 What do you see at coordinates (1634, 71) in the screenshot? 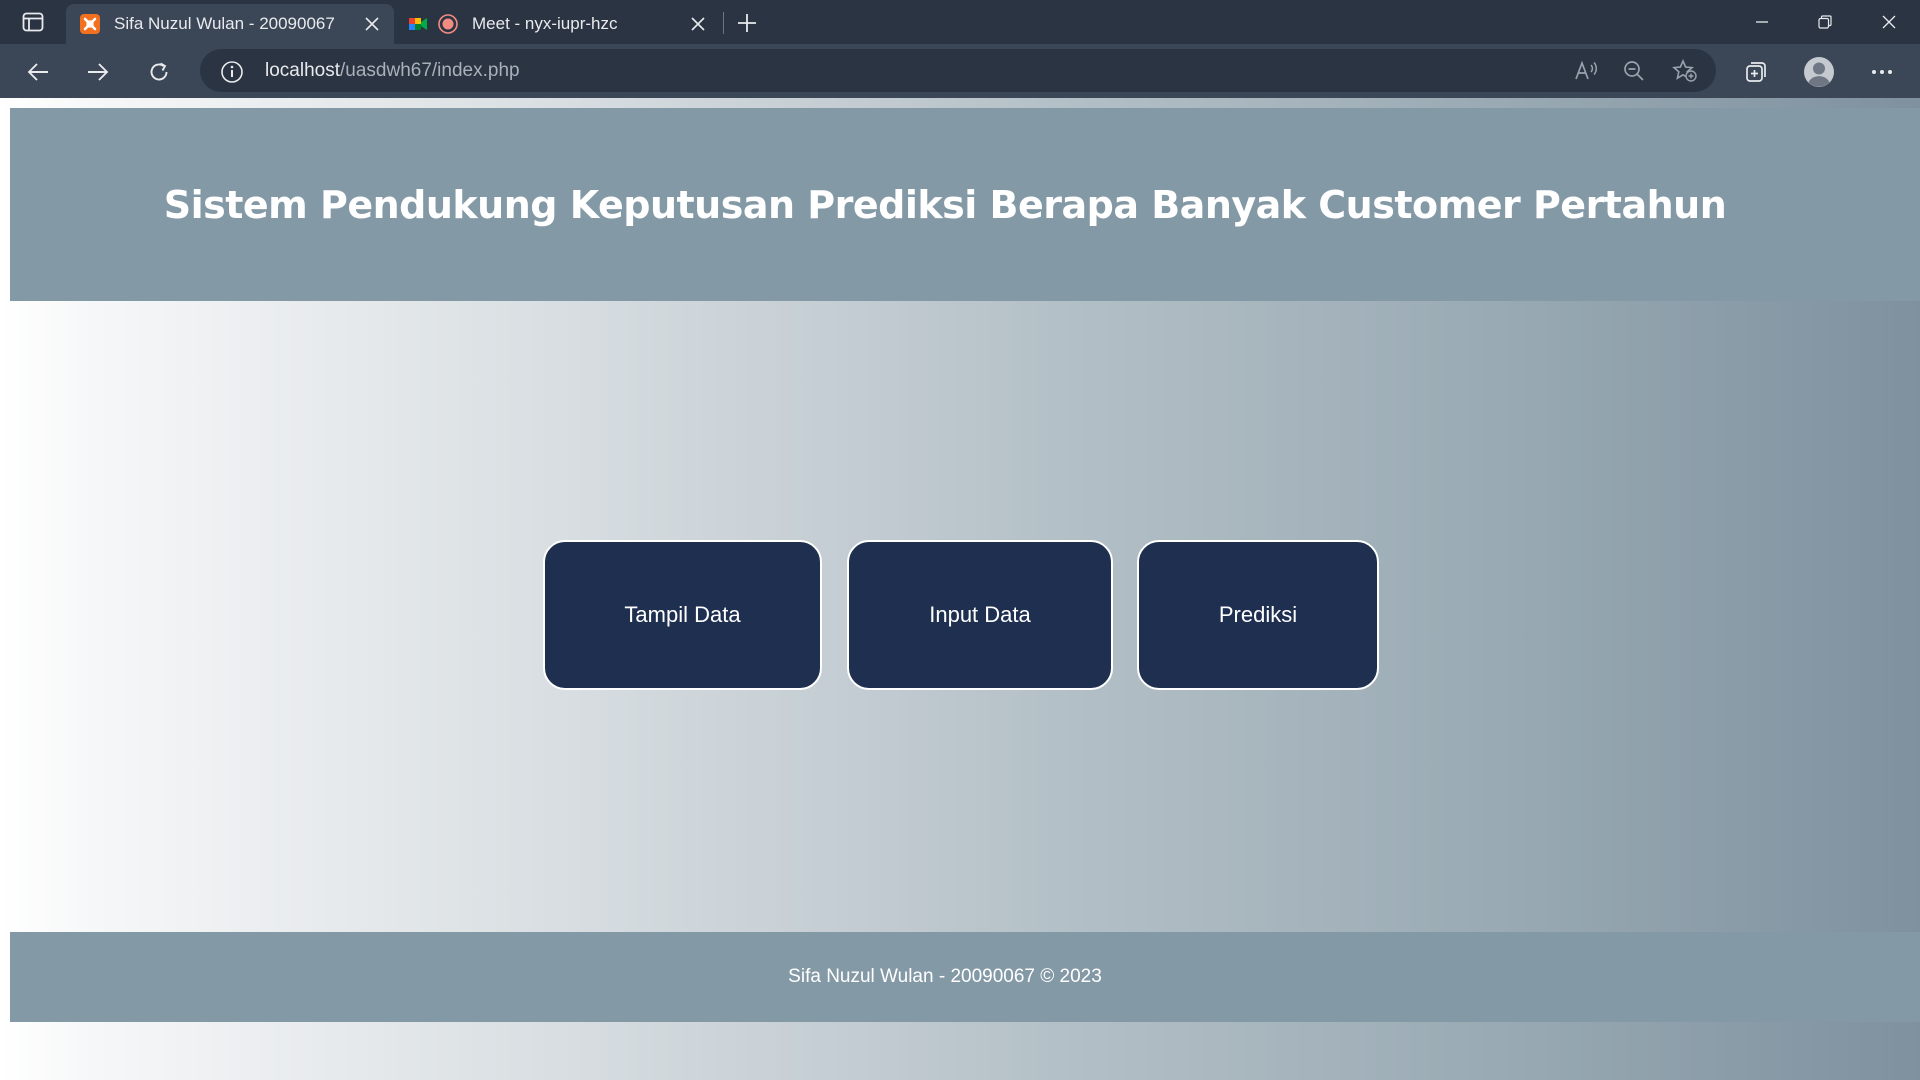
I see `zoom-out-icon` at bounding box center [1634, 71].